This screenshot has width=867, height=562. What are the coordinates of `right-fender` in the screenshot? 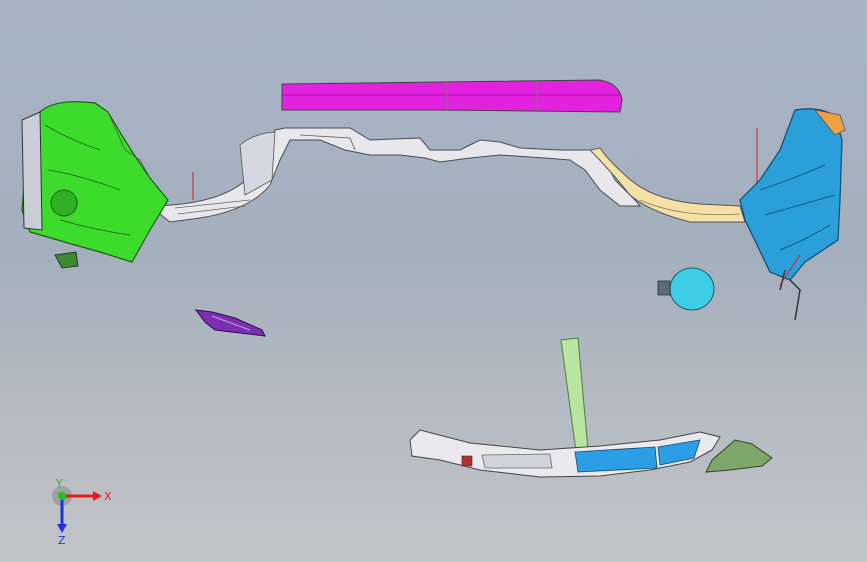 It's located at (792, 214).